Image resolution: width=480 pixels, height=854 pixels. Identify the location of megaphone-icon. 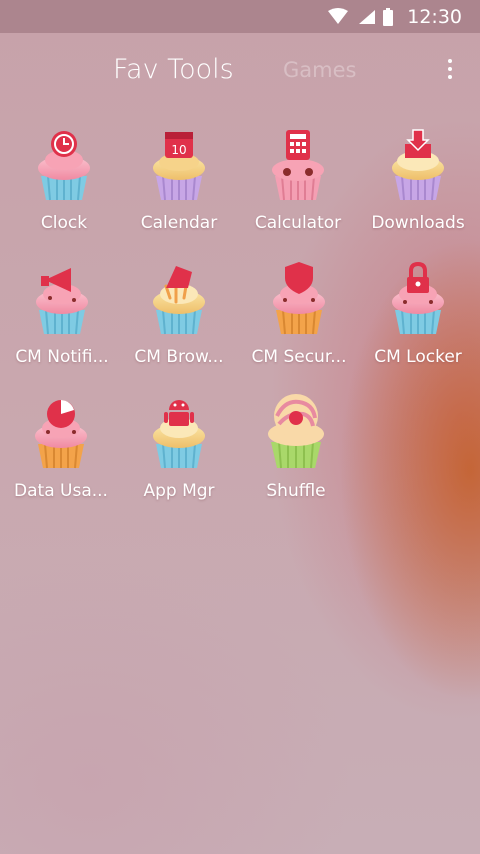
(62, 301).